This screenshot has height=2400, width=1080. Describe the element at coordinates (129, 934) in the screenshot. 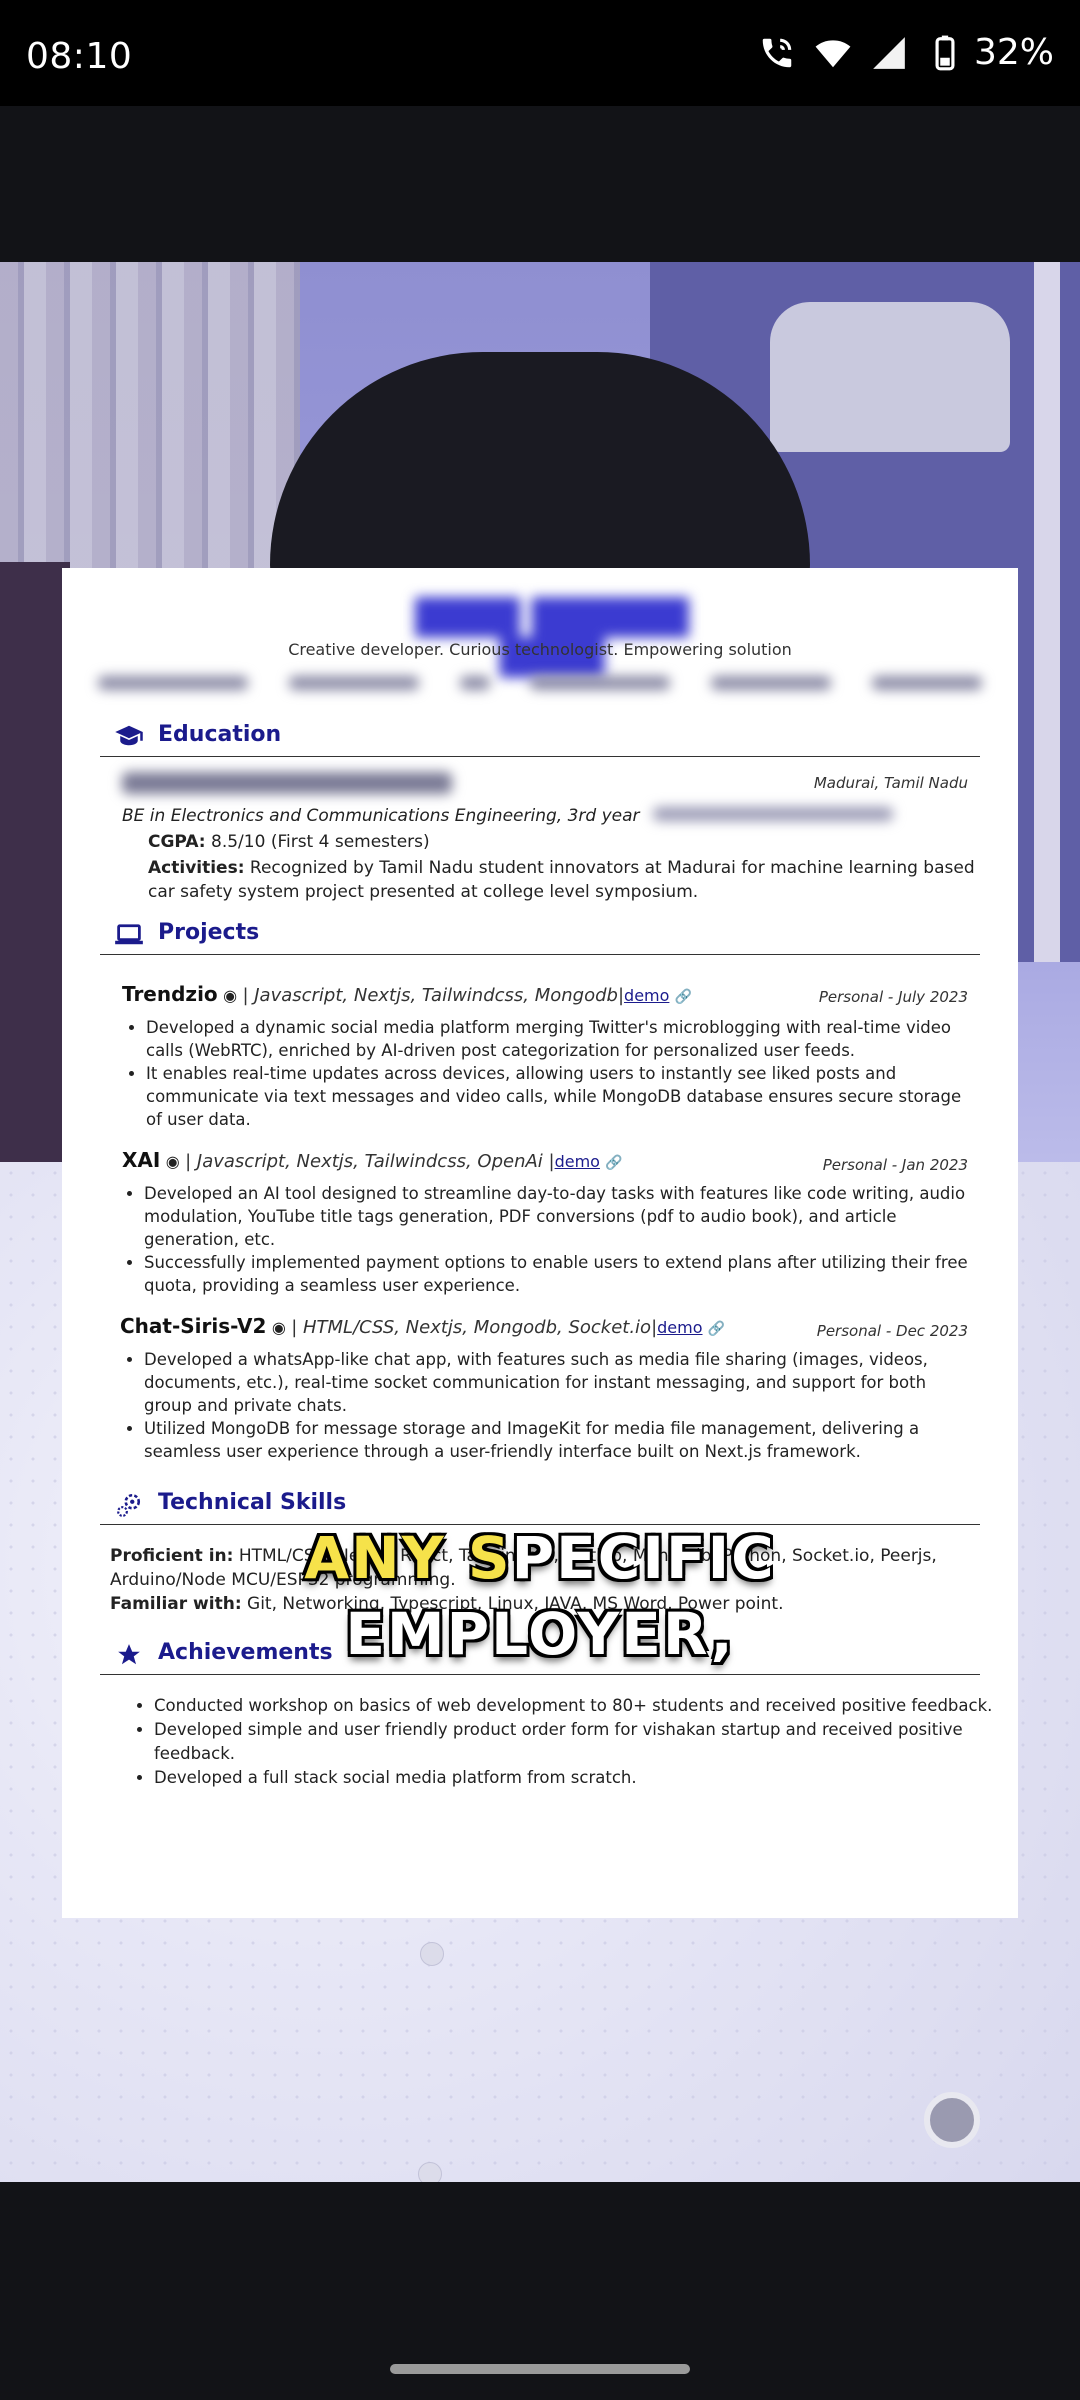

I see `laptop-icon` at that location.